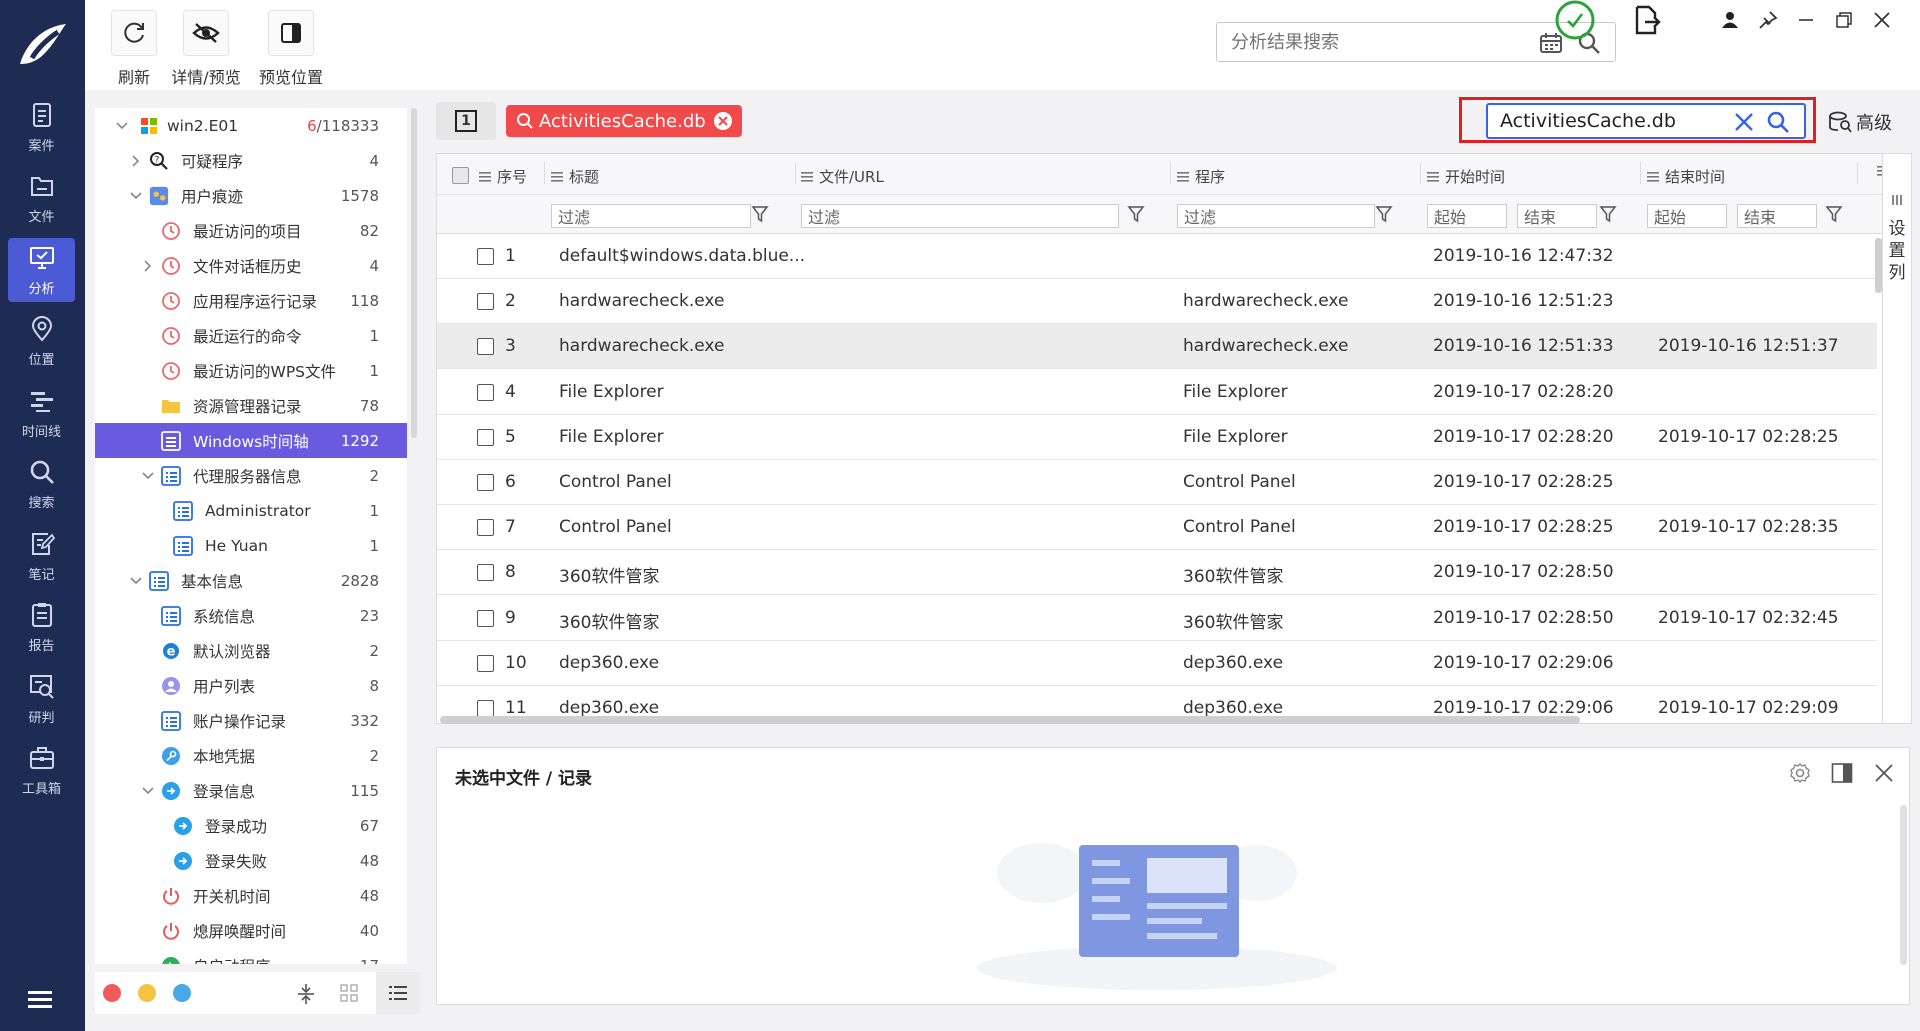 The width and height of the screenshot is (1920, 1031). I want to click on nav-item-analysis: 分析, so click(41, 270).